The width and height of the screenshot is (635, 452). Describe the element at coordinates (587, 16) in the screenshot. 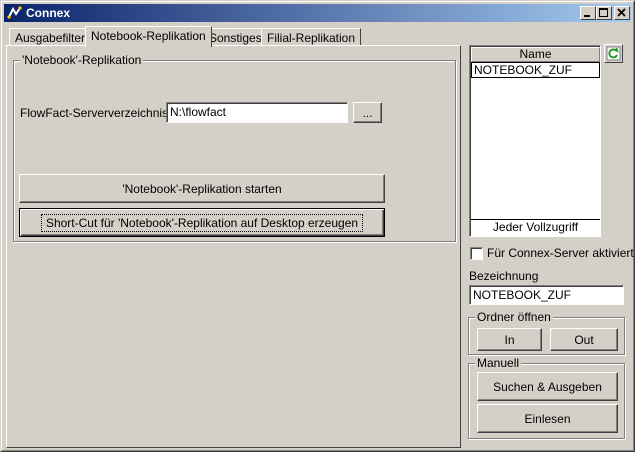

I see `minimize-icon` at that location.